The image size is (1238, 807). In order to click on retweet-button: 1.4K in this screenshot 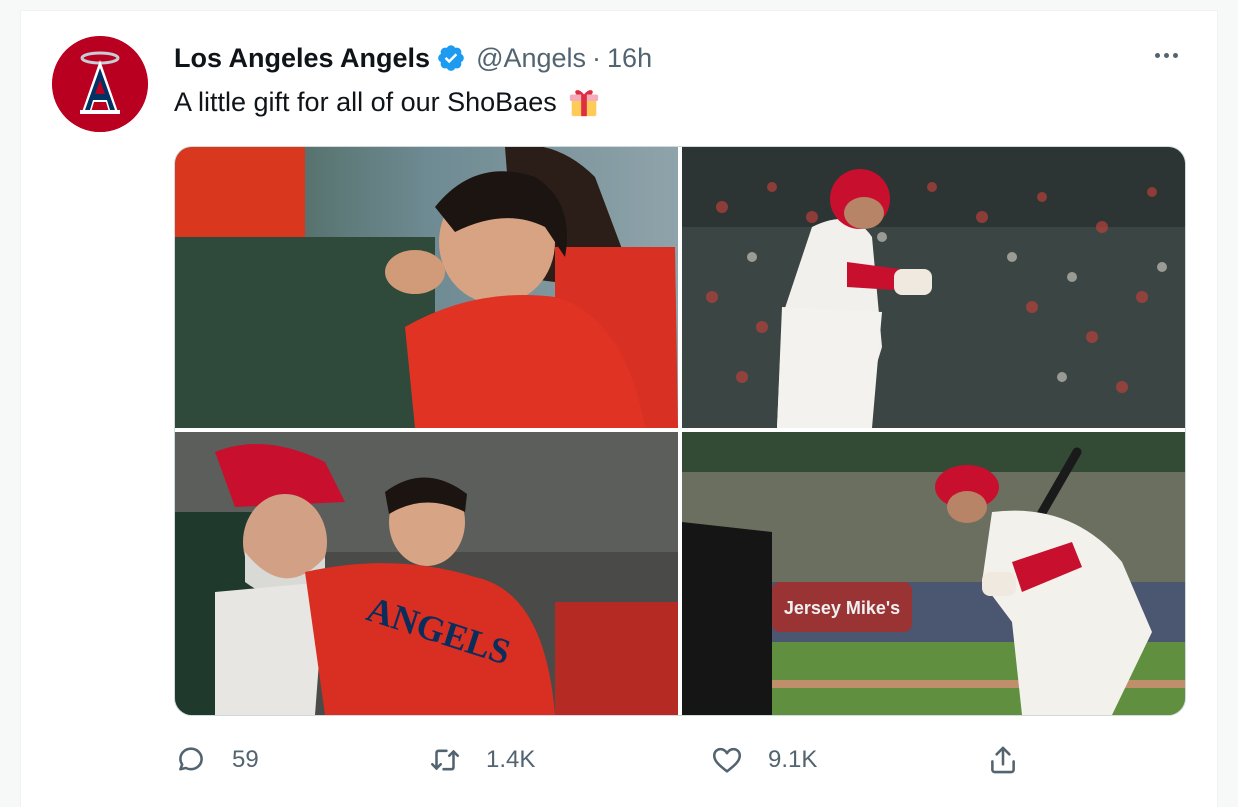, I will do `click(481, 760)`.